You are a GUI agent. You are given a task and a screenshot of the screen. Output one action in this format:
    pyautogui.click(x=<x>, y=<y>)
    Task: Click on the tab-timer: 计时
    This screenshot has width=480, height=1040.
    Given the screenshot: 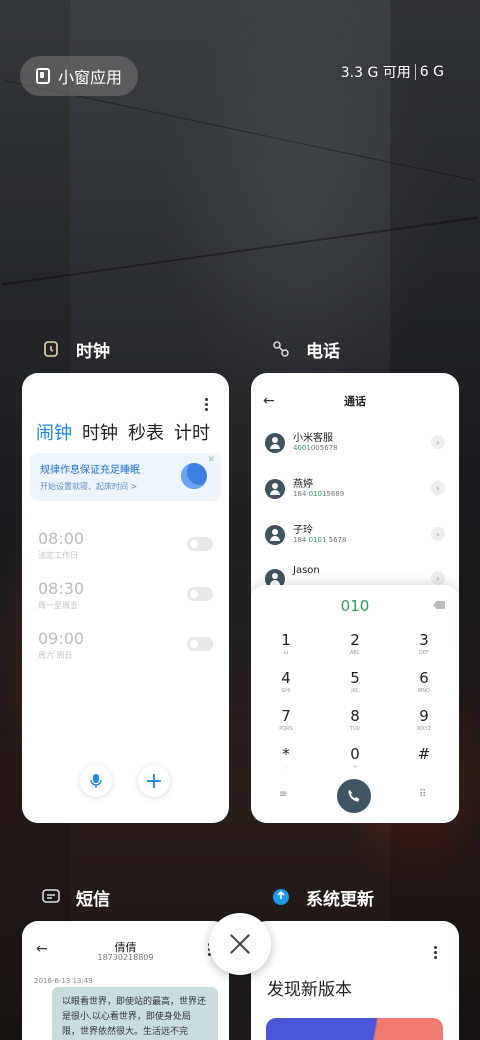 What is the action you would take?
    pyautogui.click(x=192, y=432)
    